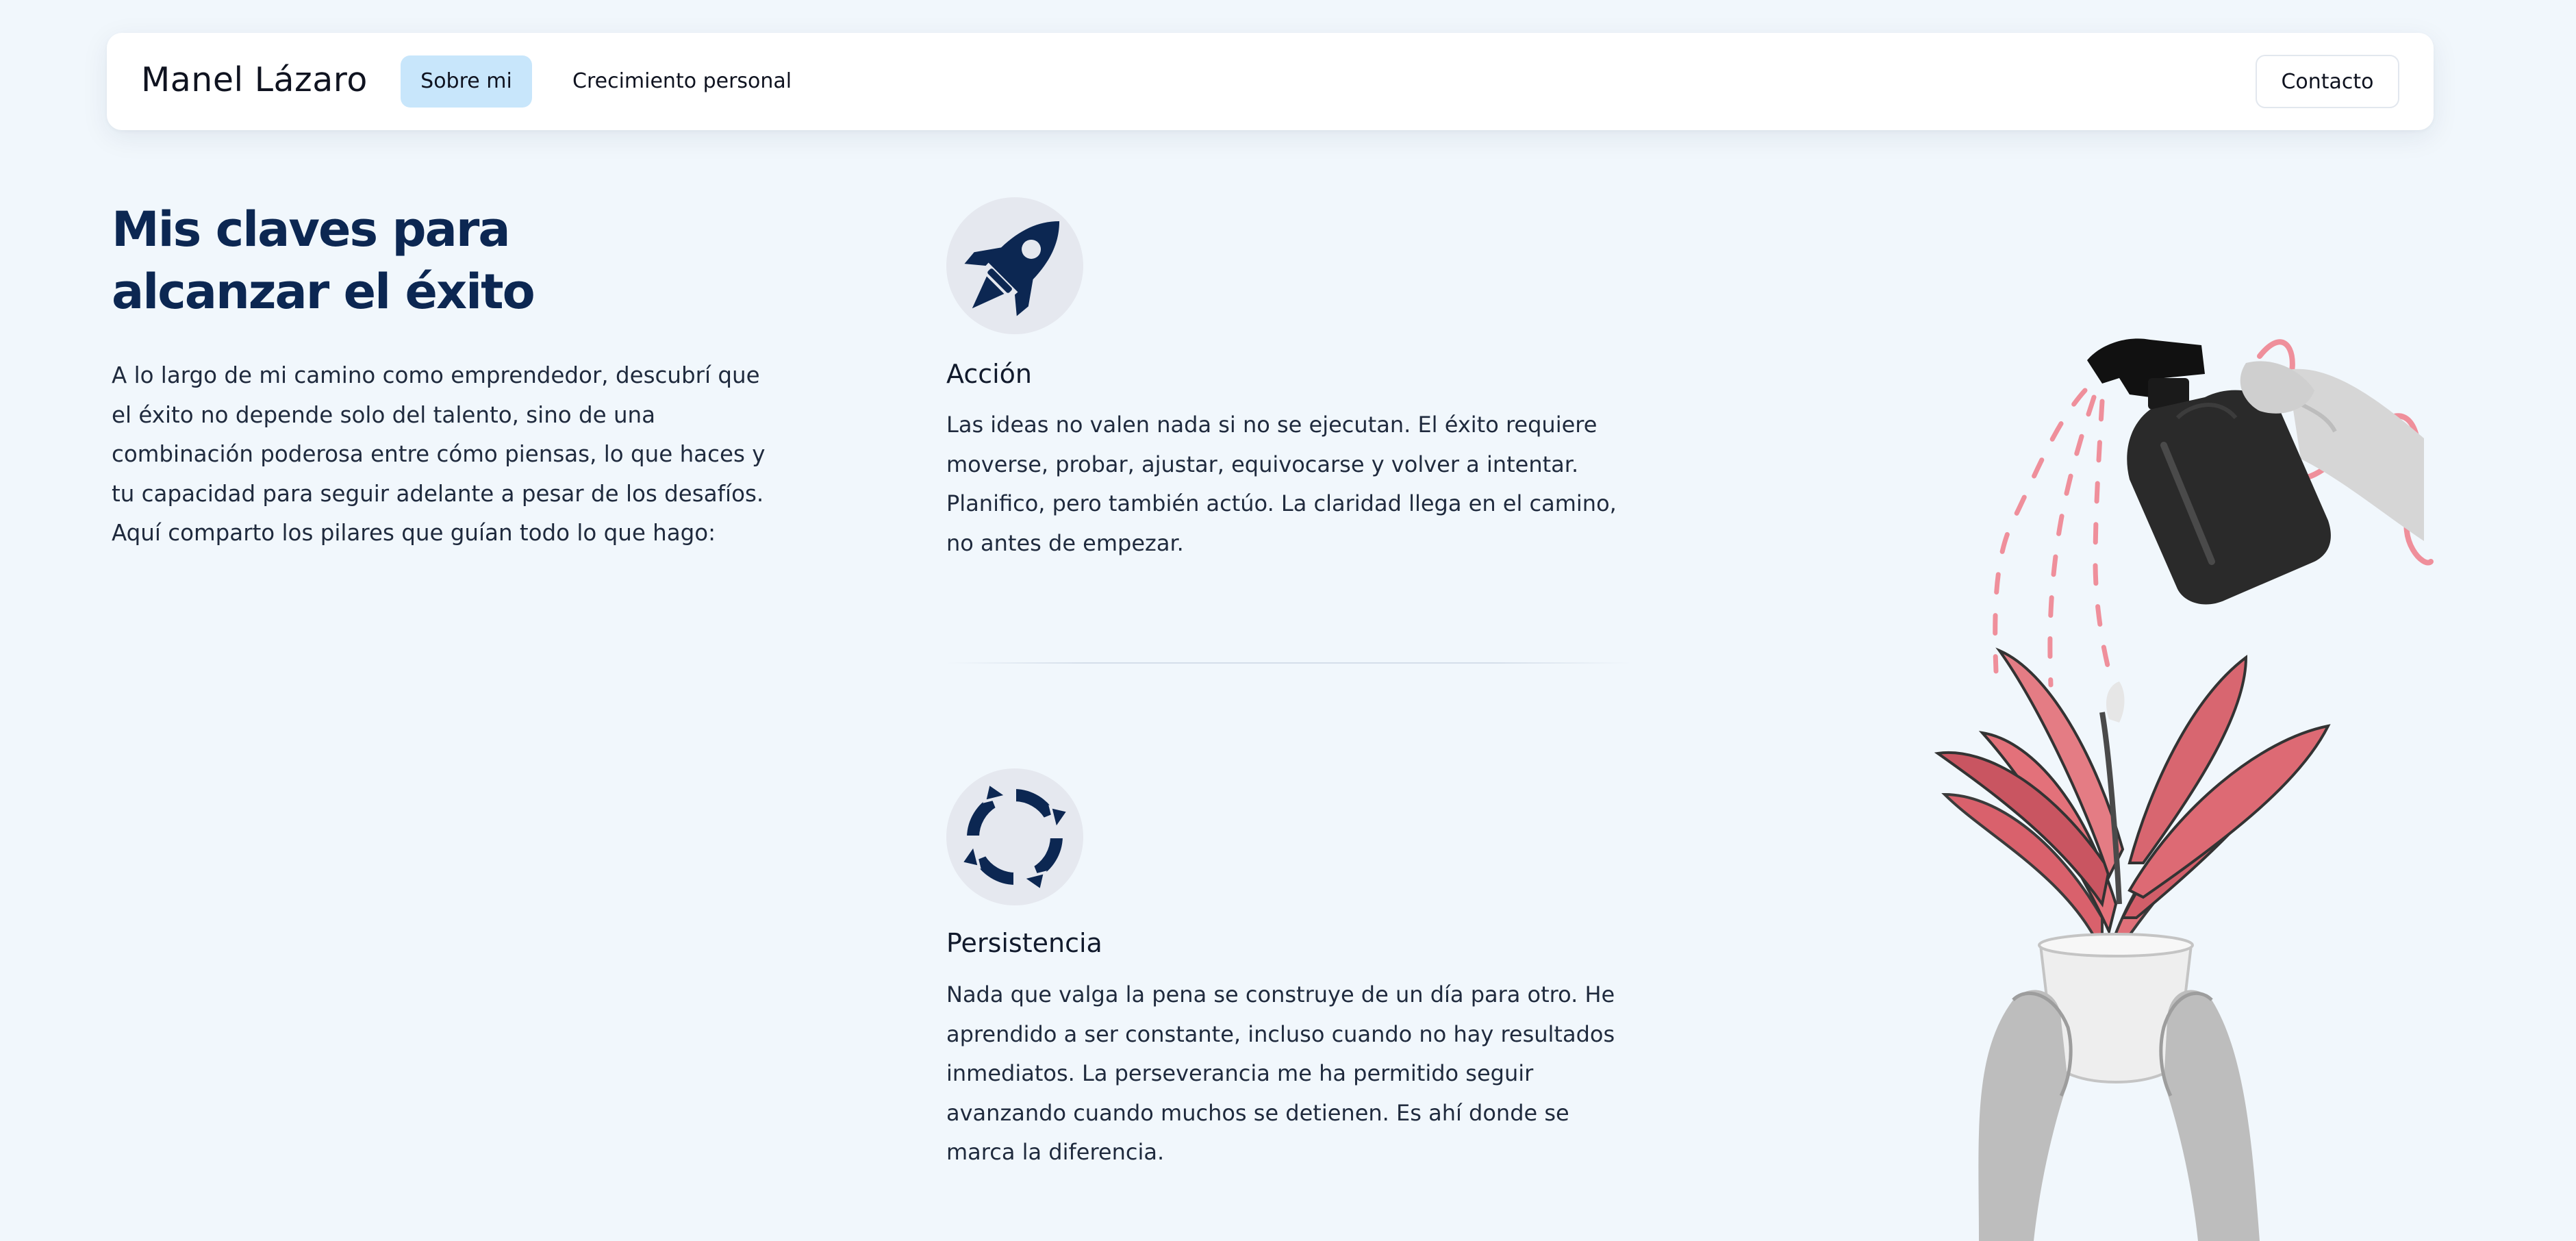 Image resolution: width=2576 pixels, height=1241 pixels. What do you see at coordinates (989, 374) in the screenshot?
I see `pillar-title-accion: Acción` at bounding box center [989, 374].